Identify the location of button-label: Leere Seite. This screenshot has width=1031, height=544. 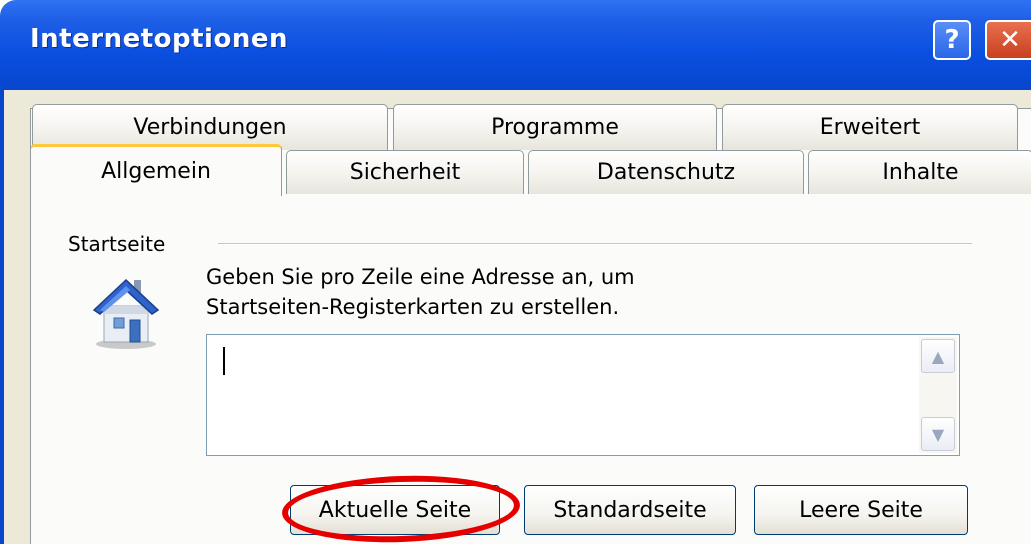
(861, 510).